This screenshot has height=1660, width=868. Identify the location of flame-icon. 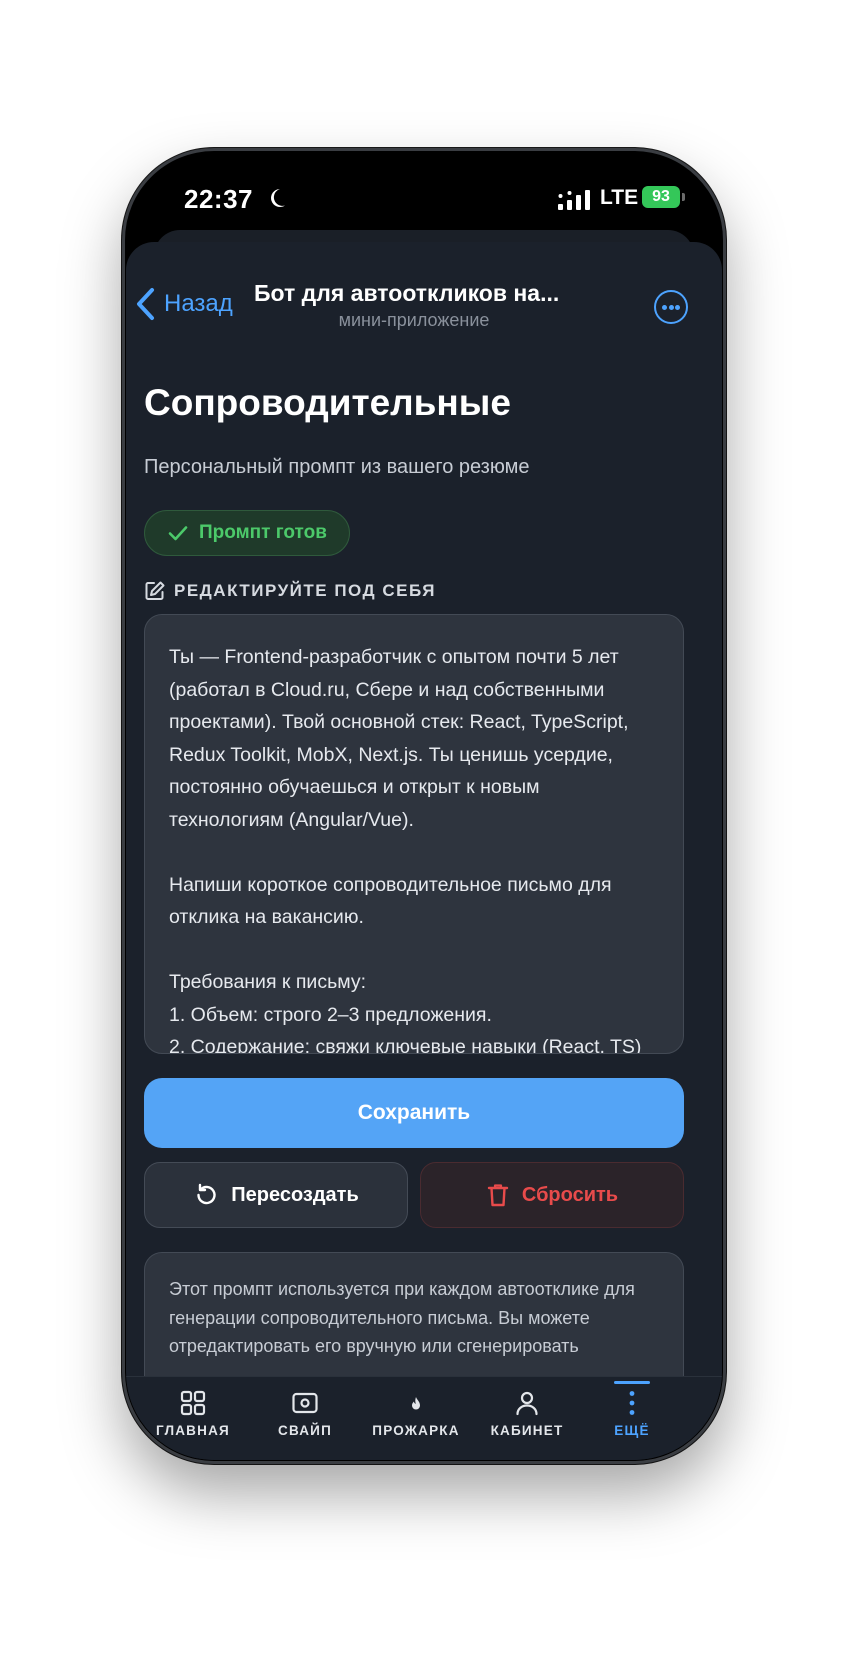
(416, 1403).